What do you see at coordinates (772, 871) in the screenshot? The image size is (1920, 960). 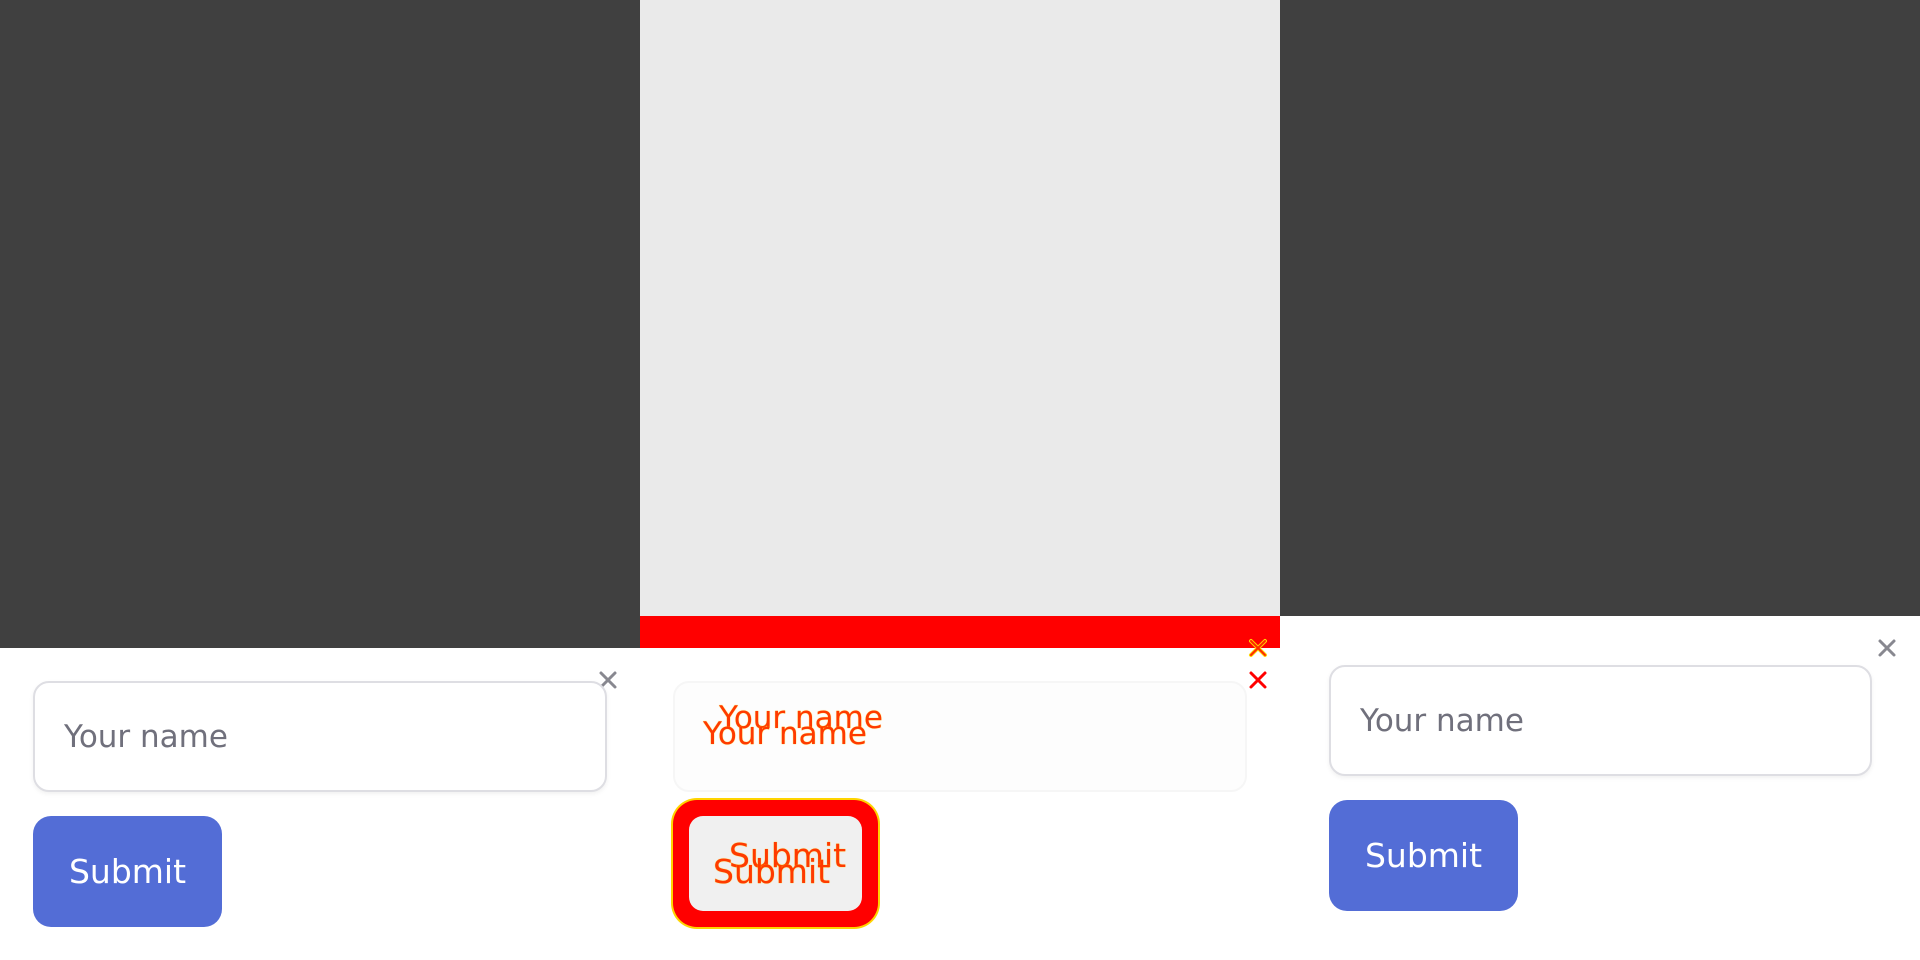 I see `diff-submit-label: Submit` at bounding box center [772, 871].